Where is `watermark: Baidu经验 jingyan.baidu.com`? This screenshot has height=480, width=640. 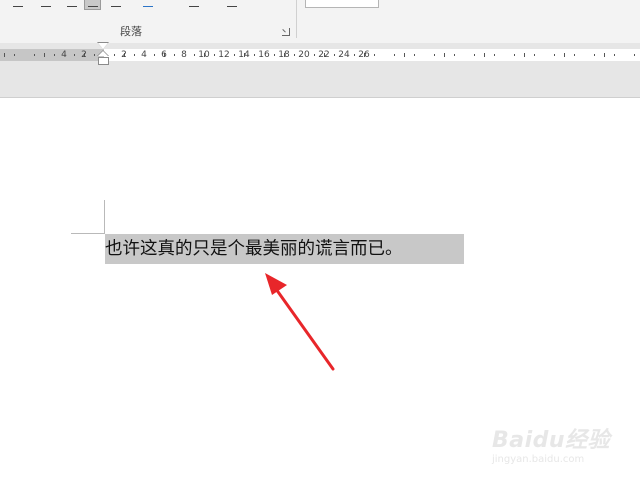
watermark: Baidu经验 jingyan.baidu.com is located at coordinates (552, 443).